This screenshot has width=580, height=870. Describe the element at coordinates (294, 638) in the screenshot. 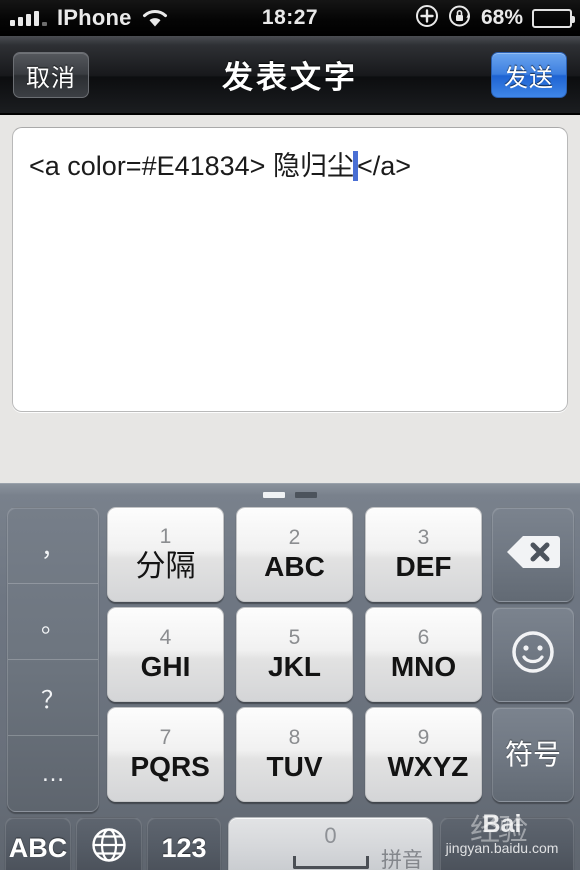

I see `key-5-number: 5` at that location.